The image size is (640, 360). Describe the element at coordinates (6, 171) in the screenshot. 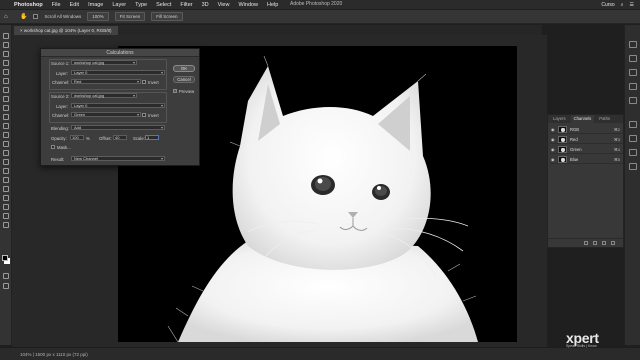

I see `pen-tool-icon` at that location.